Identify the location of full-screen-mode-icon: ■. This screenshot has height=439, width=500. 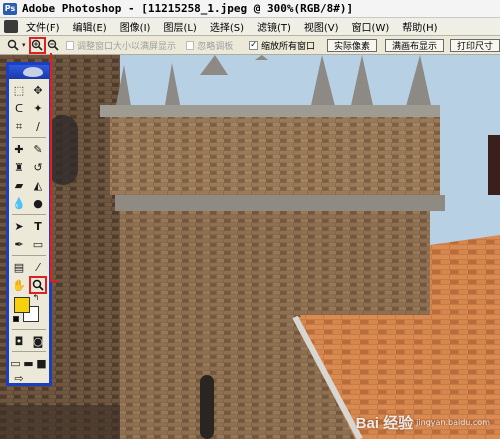
(41, 363).